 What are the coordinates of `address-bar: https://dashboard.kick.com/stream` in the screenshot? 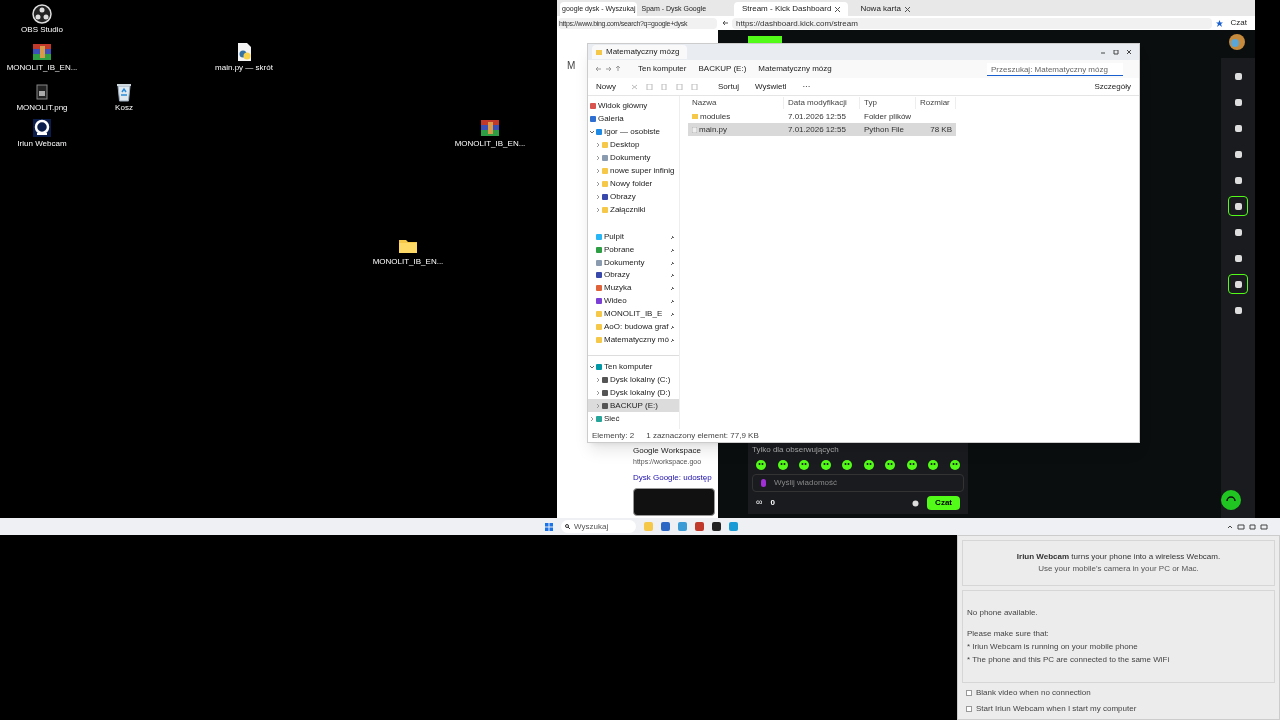 It's located at (972, 23).